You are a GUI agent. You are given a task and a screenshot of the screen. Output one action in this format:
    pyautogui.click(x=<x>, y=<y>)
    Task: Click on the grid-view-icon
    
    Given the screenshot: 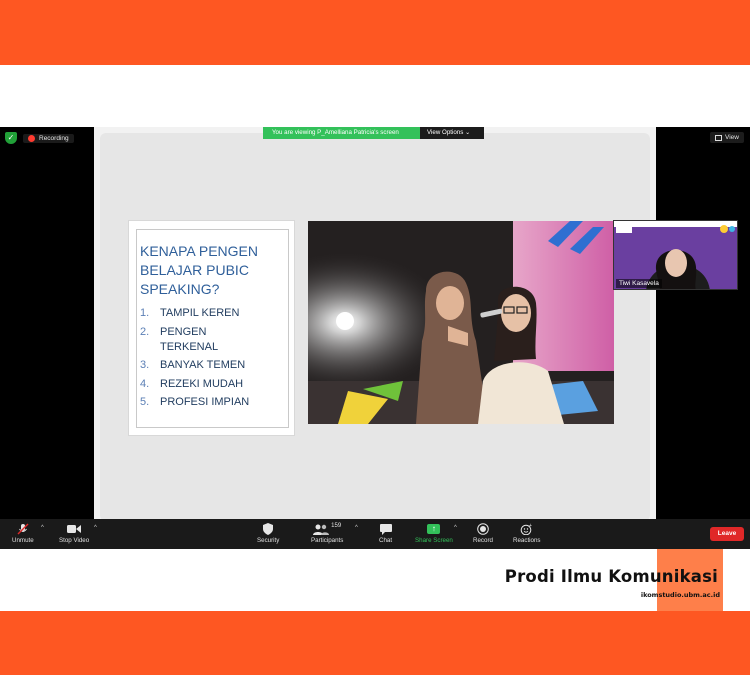 What is the action you would take?
    pyautogui.click(x=719, y=137)
    